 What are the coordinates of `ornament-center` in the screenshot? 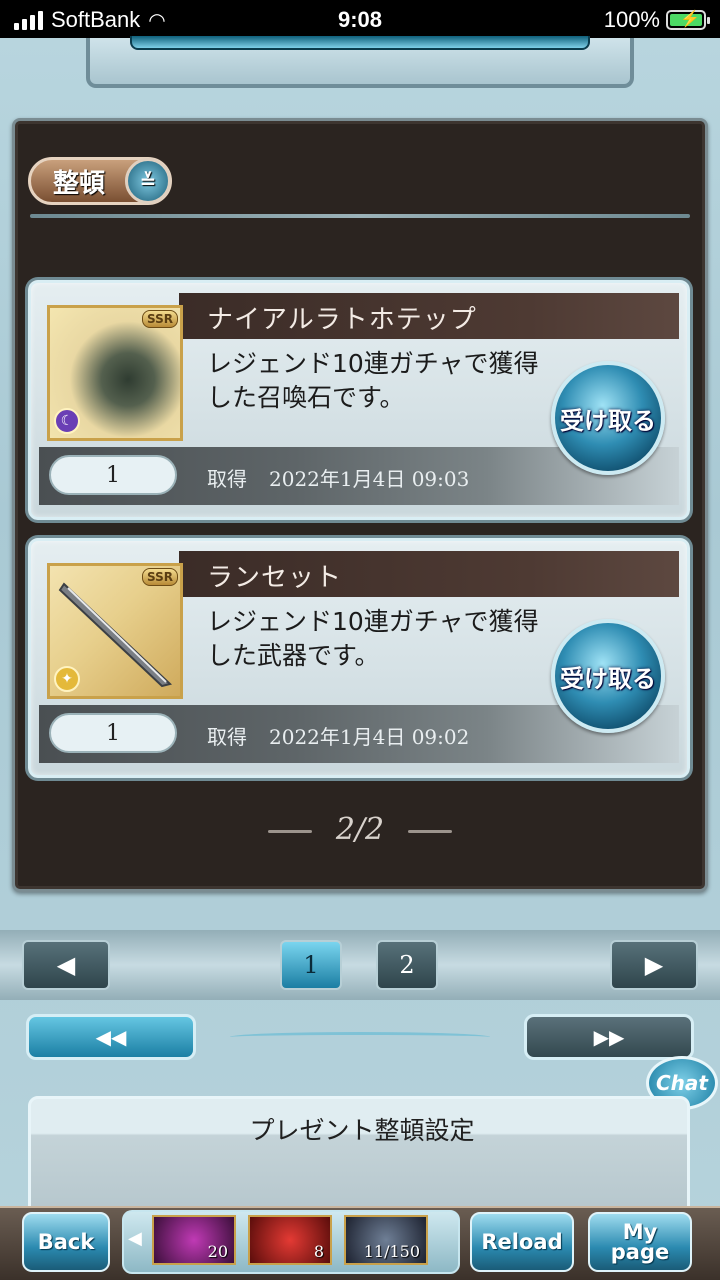 It's located at (360, 1037).